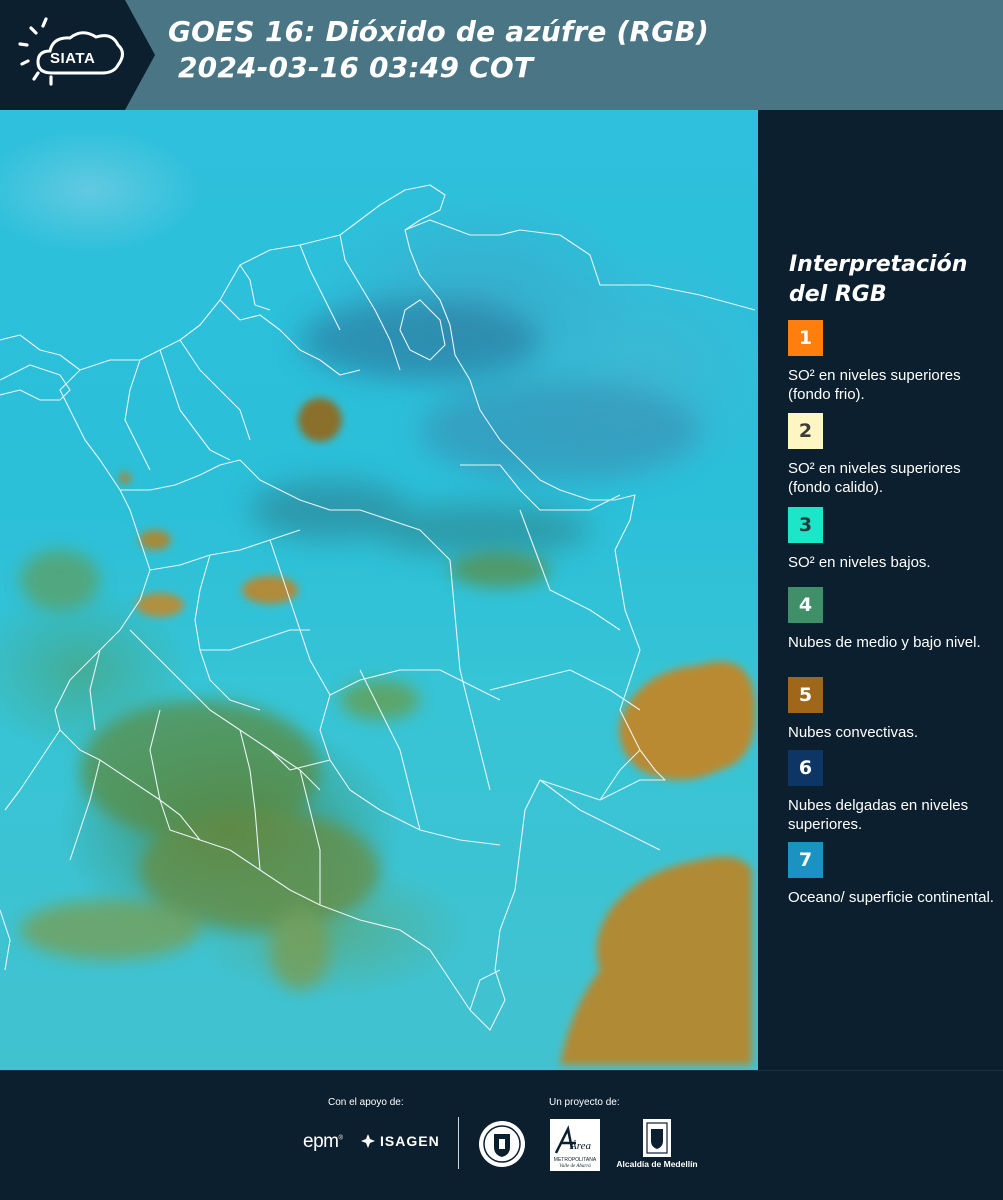 Image resolution: width=1003 pixels, height=1200 pixels. What do you see at coordinates (368, 1141) in the screenshot?
I see `isagen-icon` at bounding box center [368, 1141].